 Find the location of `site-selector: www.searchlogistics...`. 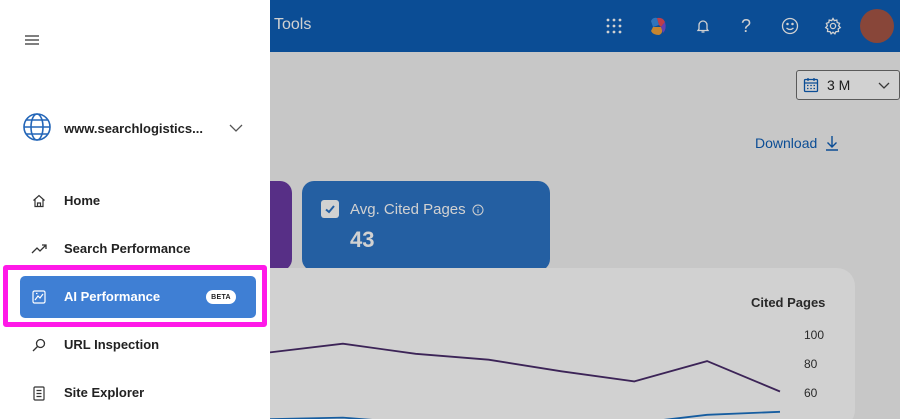

site-selector: www.searchlogistics... is located at coordinates (137, 128).